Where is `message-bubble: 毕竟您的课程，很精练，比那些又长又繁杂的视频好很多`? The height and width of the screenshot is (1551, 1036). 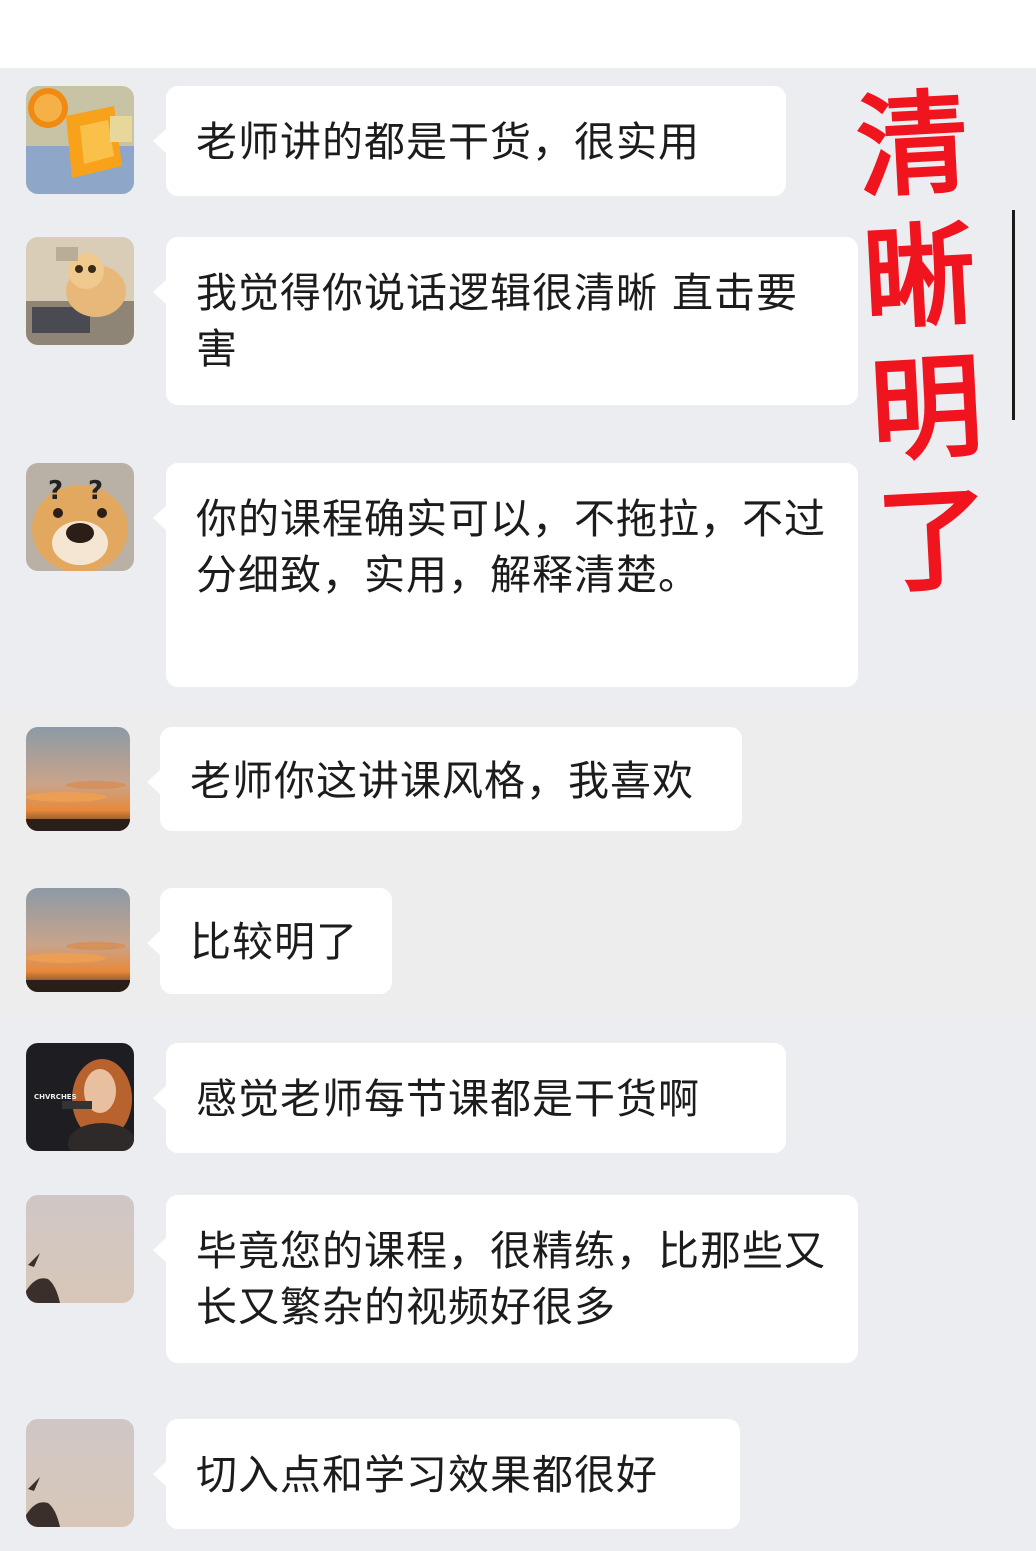
message-bubble: 毕竟您的课程，很精练，比那些又长又繁杂的视频好很多 is located at coordinates (505, 1279).